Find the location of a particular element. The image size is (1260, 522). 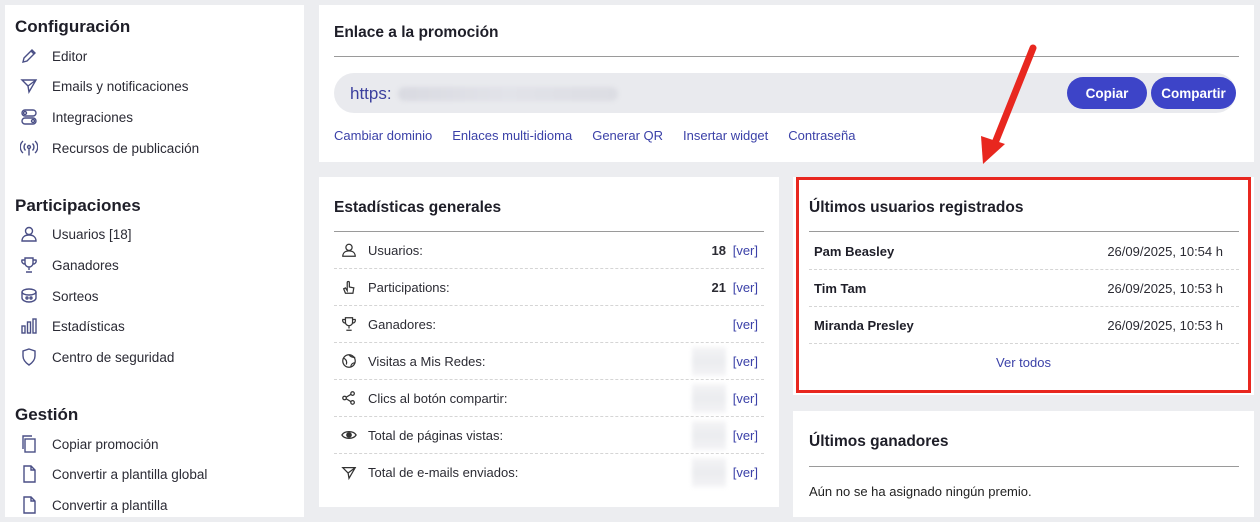

sidebar-item-estadisticas: Estadísticas is located at coordinates (72, 326).